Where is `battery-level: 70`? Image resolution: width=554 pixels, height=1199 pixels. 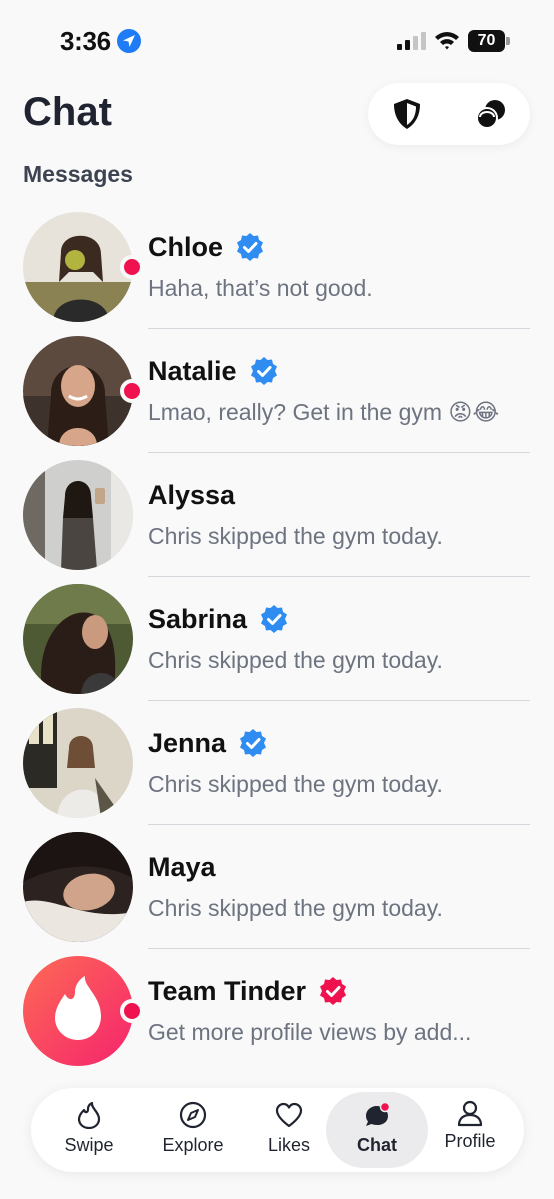
battery-level: 70 is located at coordinates (486, 41).